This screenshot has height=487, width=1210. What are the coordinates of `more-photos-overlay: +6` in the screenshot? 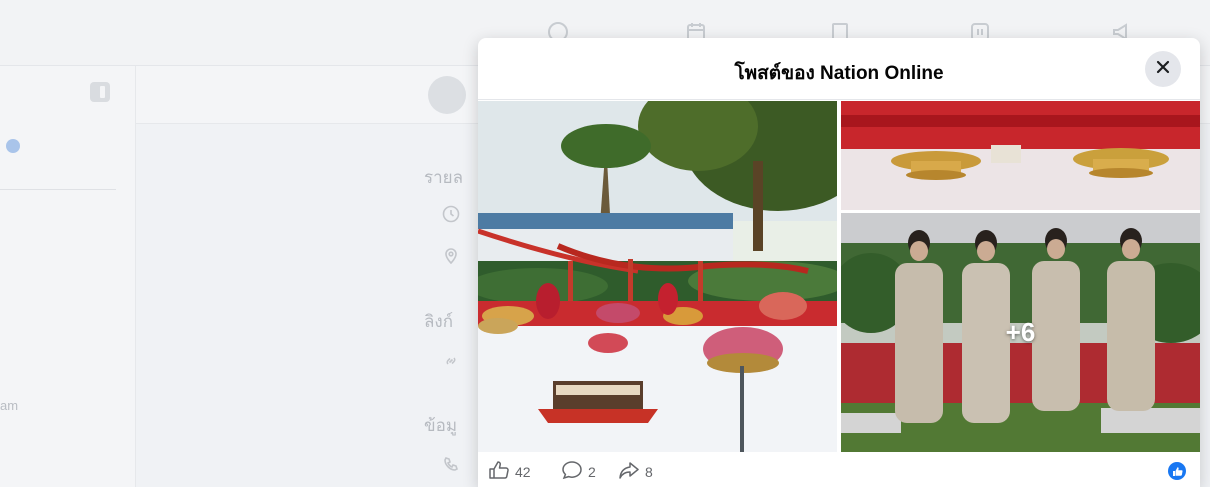 It's located at (1020, 332).